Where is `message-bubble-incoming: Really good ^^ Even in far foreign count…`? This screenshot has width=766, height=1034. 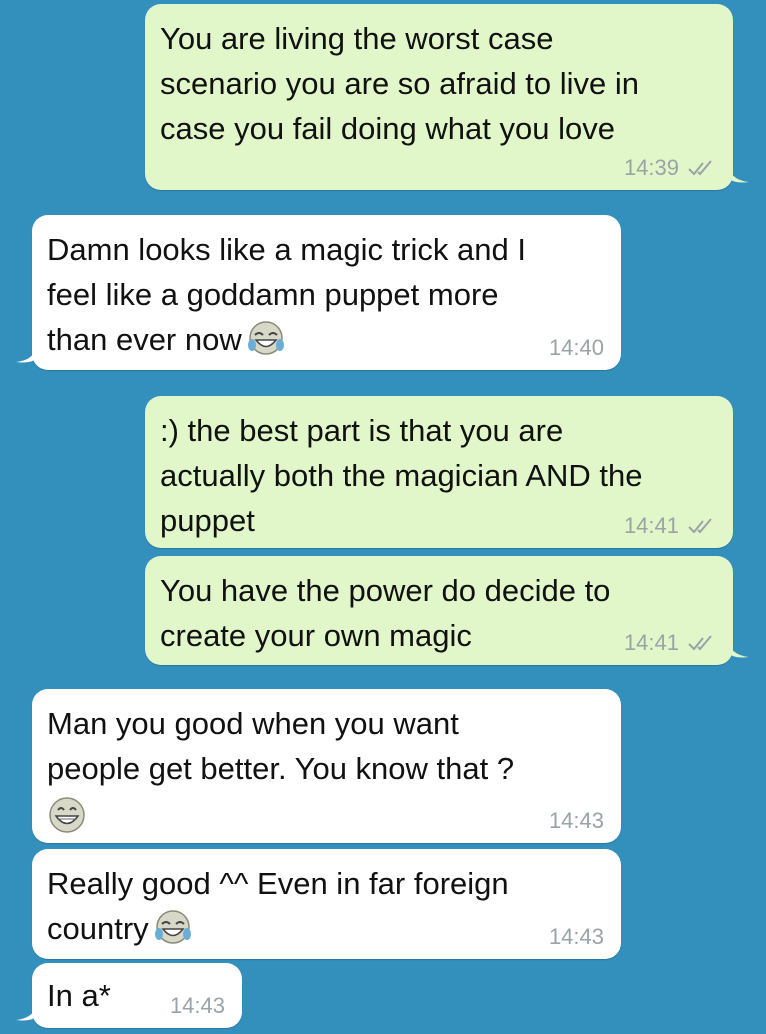 message-bubble-incoming: Really good ^^ Even in far foreign count… is located at coordinates (326, 904).